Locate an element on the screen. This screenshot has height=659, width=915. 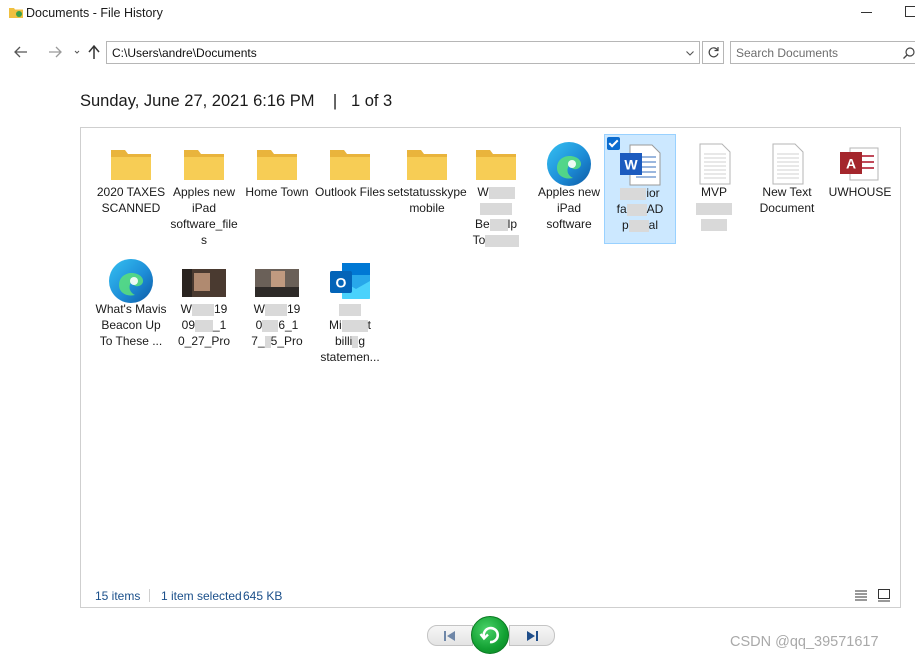
list-item: Outlook Files is located at coordinates (350, 189).